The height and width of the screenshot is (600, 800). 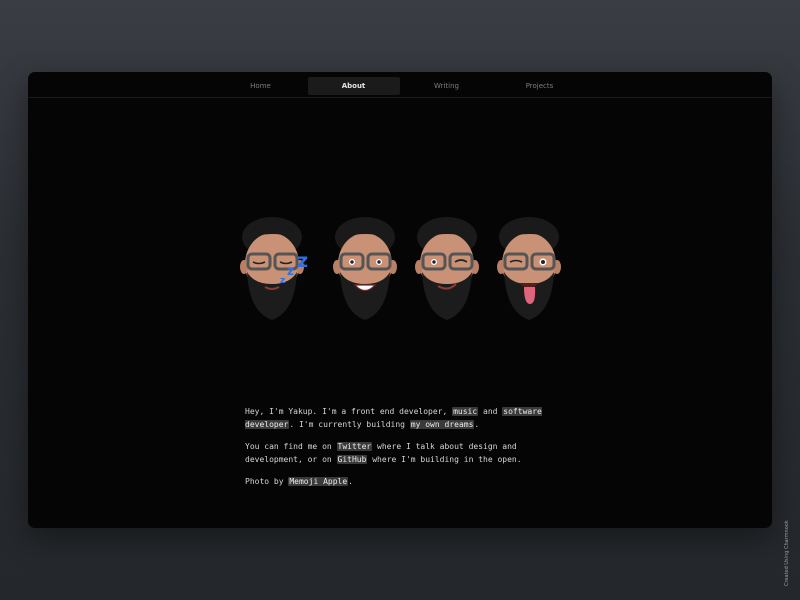 What do you see at coordinates (291, 446) in the screenshot?
I see `social-text-1: You can find me on` at bounding box center [291, 446].